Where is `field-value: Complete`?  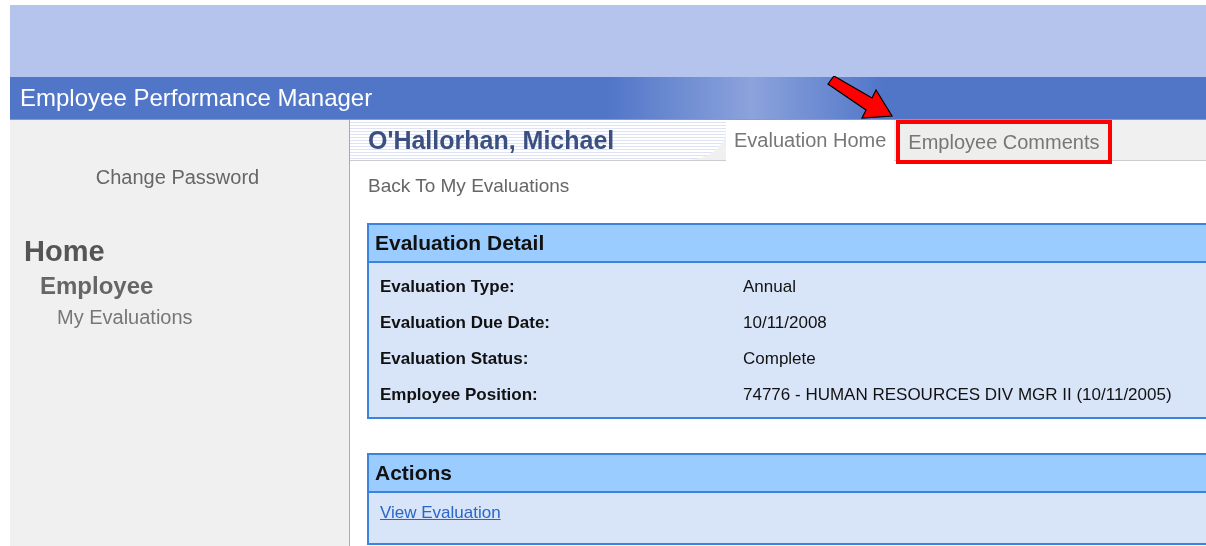
field-value: Complete is located at coordinates (779, 359).